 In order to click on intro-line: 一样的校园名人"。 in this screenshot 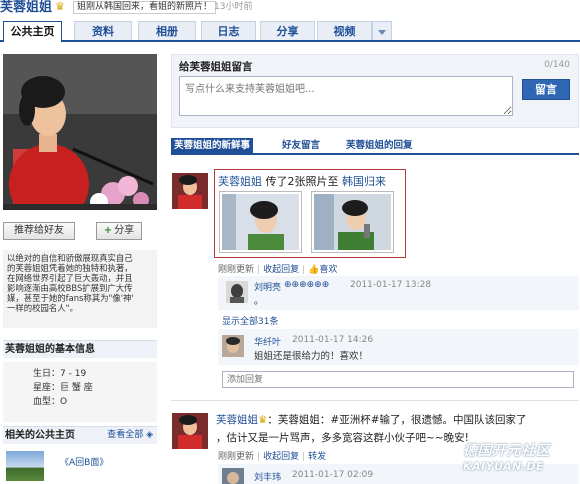, I will do `click(42, 308)`.